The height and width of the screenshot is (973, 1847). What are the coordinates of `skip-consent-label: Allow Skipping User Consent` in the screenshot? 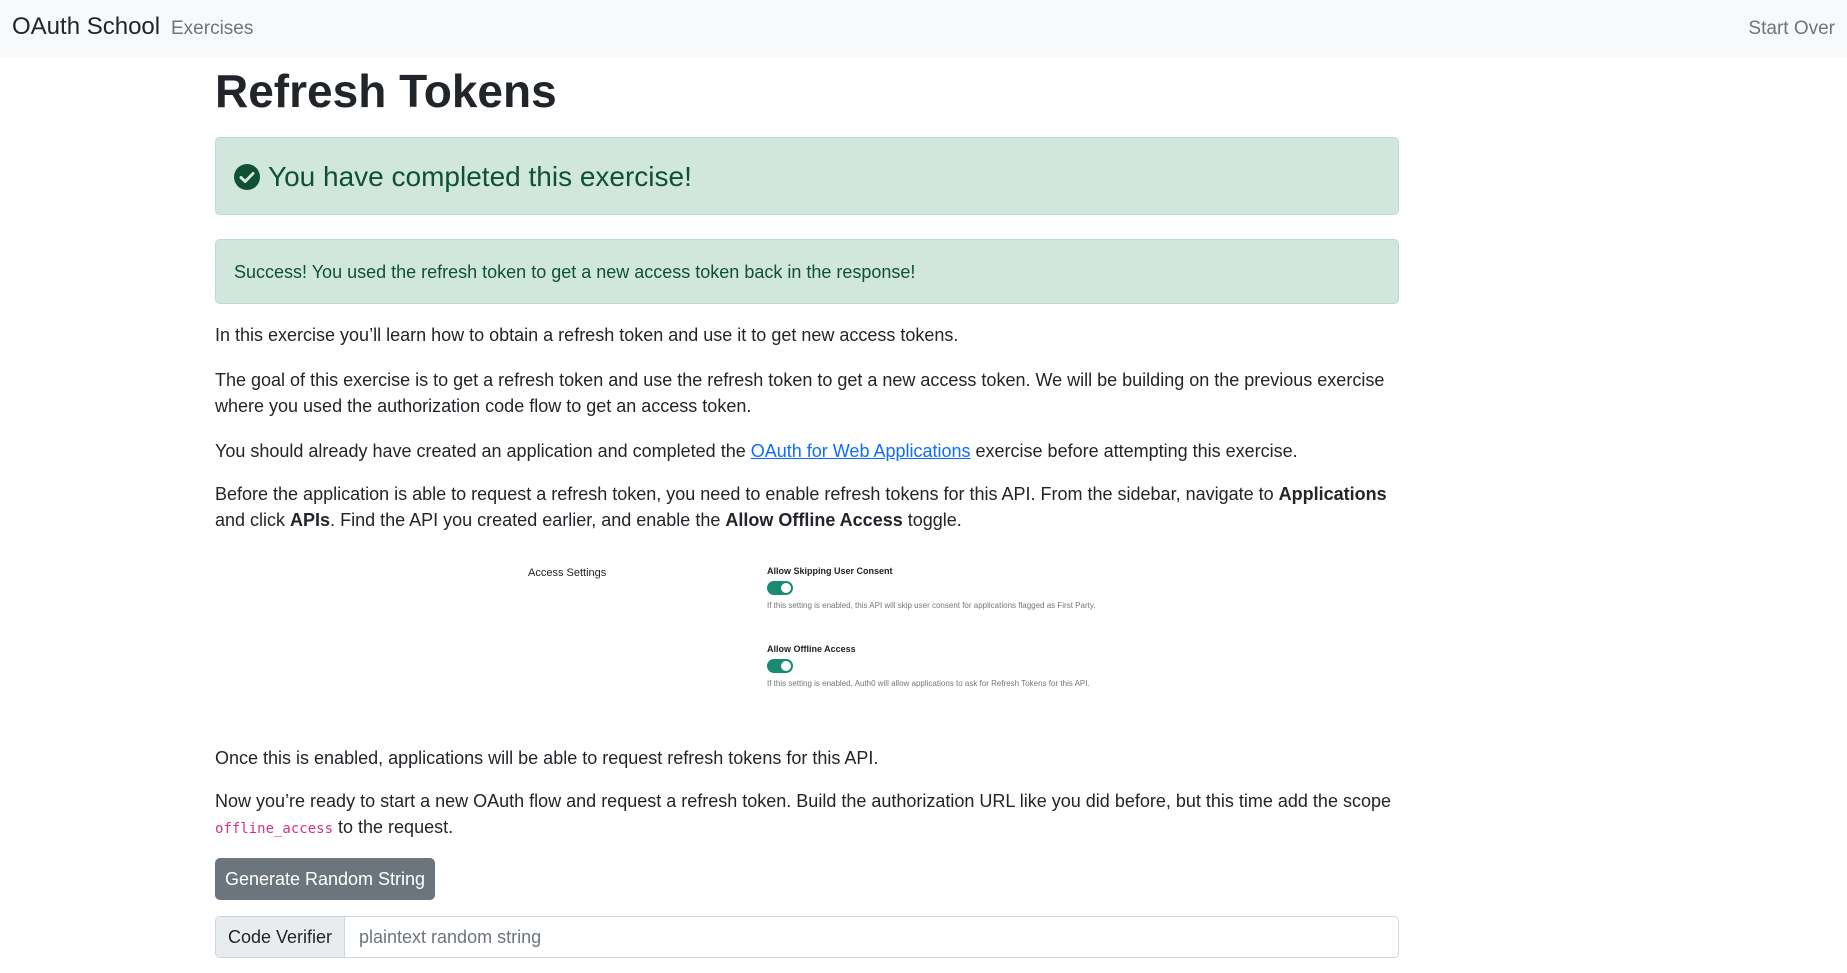 It's located at (830, 571).